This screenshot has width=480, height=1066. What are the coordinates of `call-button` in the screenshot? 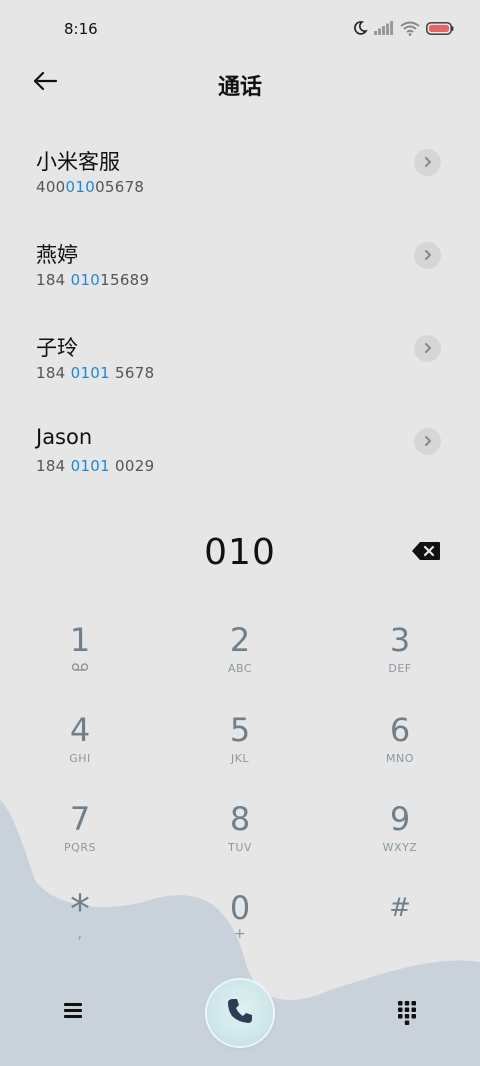 It's located at (240, 1013).